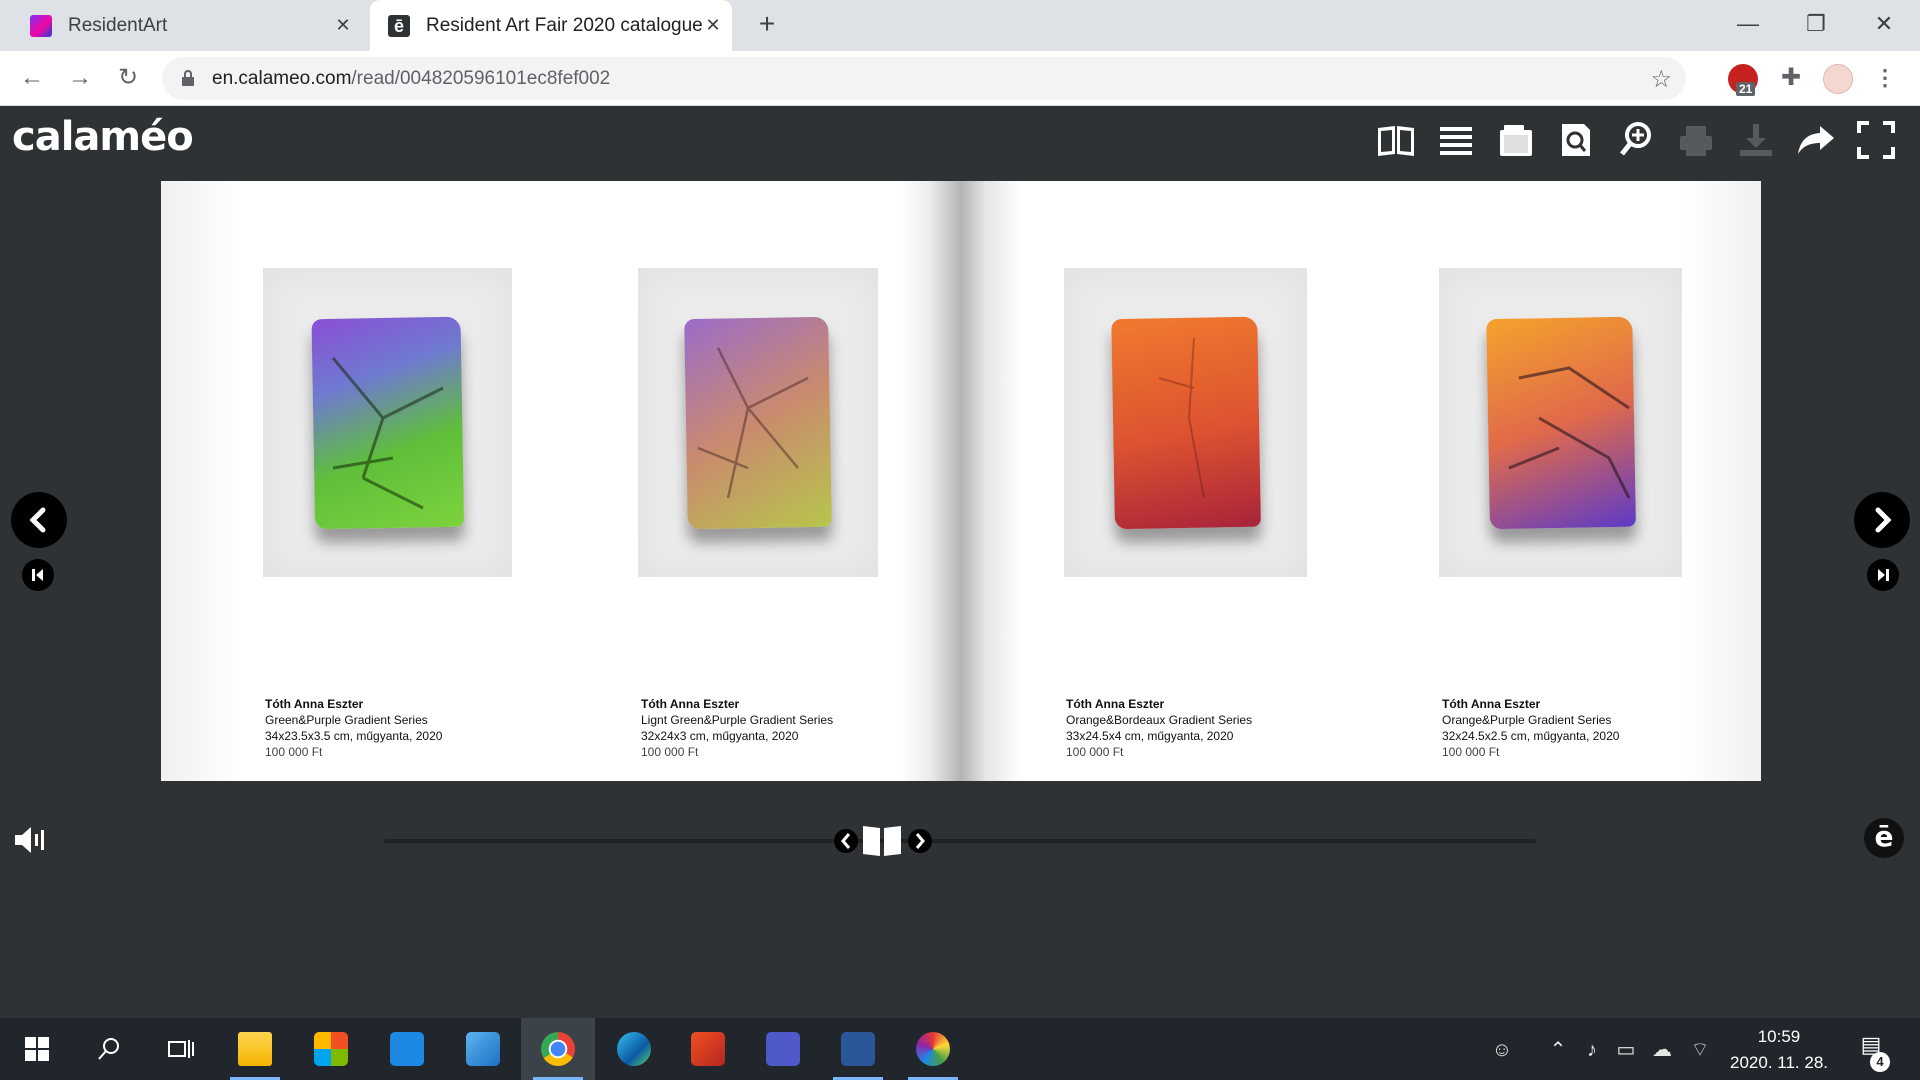 The width and height of the screenshot is (1920, 1080). What do you see at coordinates (481, 78) in the screenshot?
I see `url-path: /read/004820596101ec8fef002` at bounding box center [481, 78].